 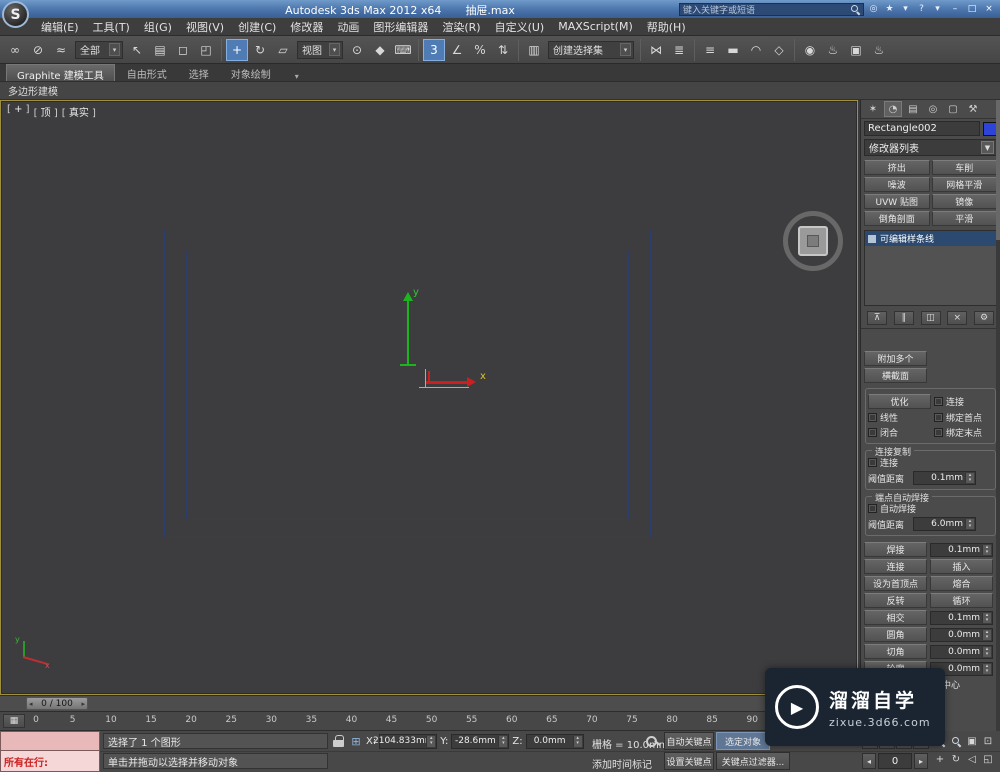 I want to click on render-setup-icon: ♨, so click(x=833, y=50).